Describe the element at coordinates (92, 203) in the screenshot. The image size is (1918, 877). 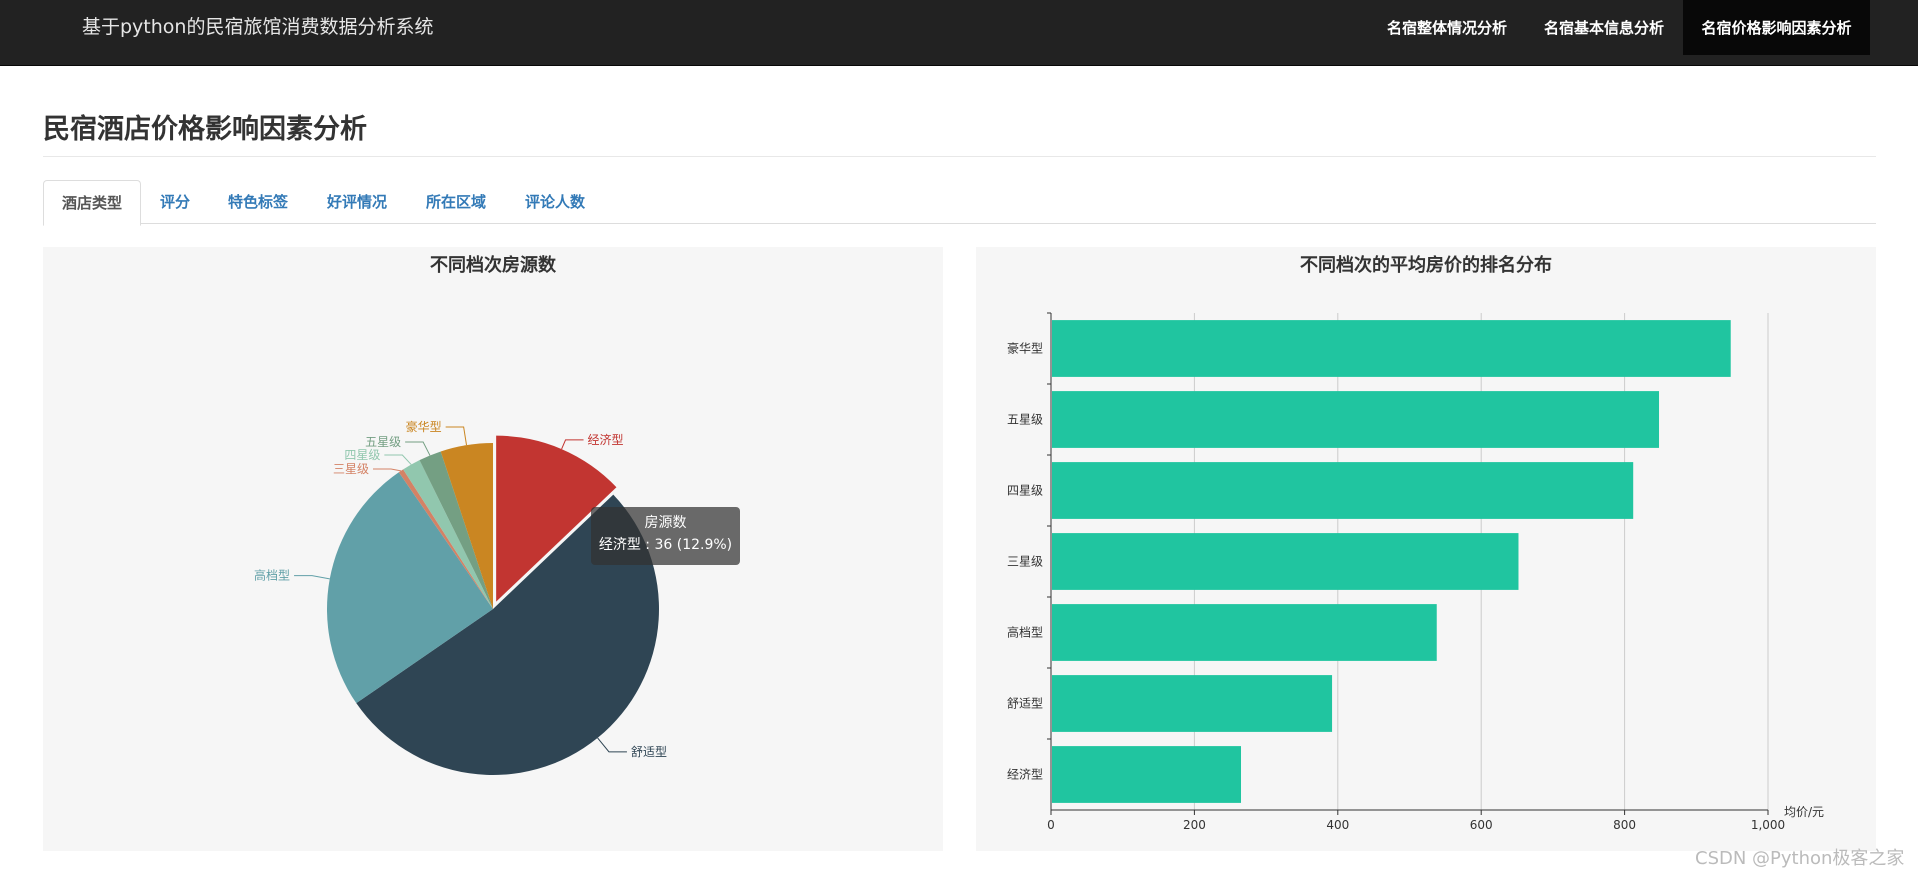
I see `tab-hotel-type: 酒店类型` at that location.